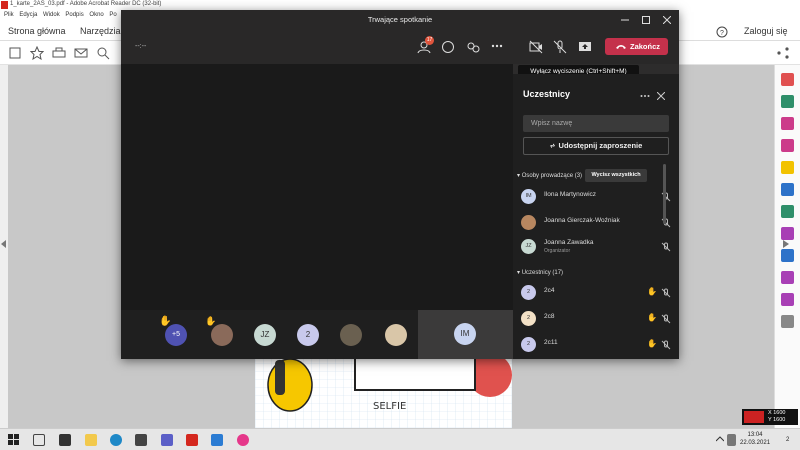 This screenshot has height=450, width=800. What do you see at coordinates (616, 175) in the screenshot?
I see `mute-all-button: Wycisz wszystkich` at bounding box center [616, 175].